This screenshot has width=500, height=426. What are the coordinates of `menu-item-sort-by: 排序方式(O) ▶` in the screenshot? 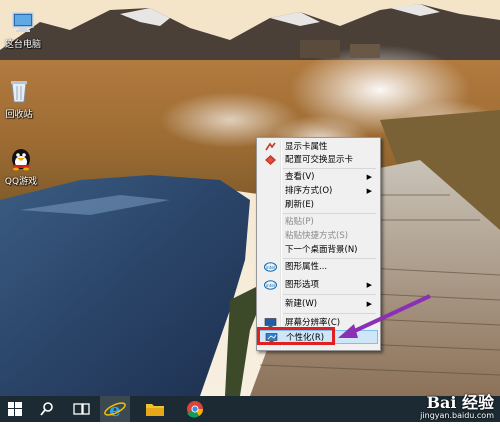 It's located at (318, 191).